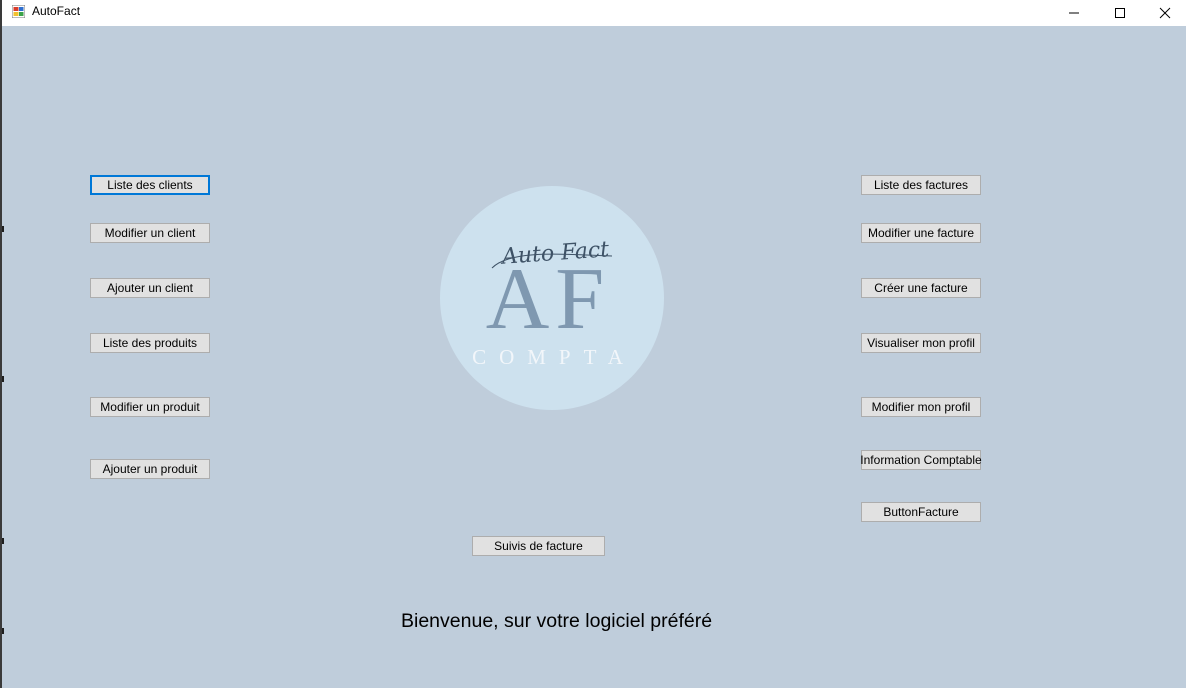  Describe the element at coordinates (921, 288) in the screenshot. I see `create-invoice-button: Créer une facture` at that location.